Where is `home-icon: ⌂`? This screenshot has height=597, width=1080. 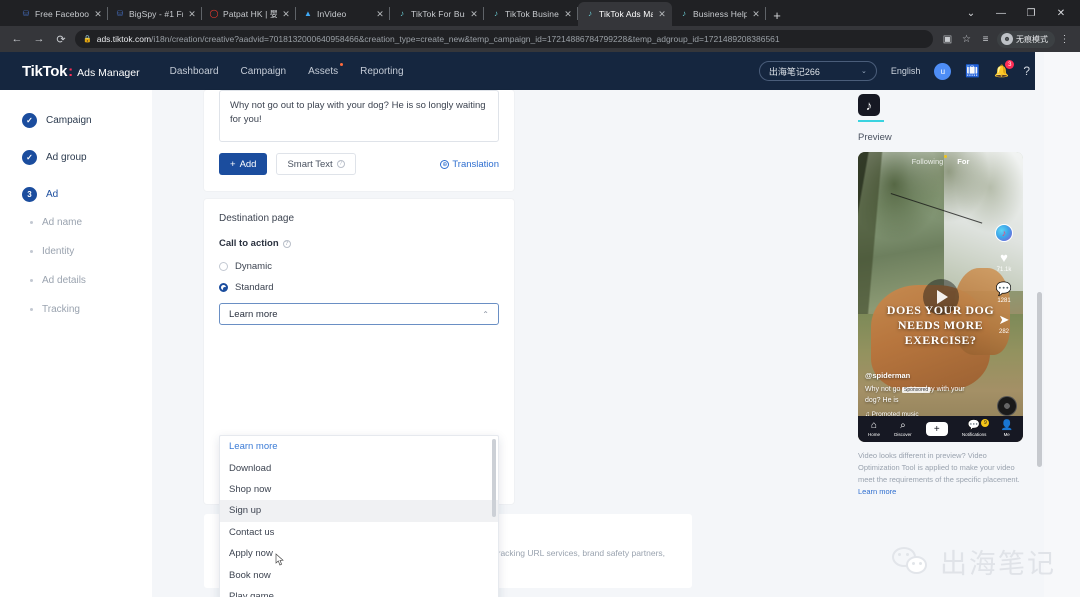
home-icon: ⌂ is located at coordinates (874, 425).